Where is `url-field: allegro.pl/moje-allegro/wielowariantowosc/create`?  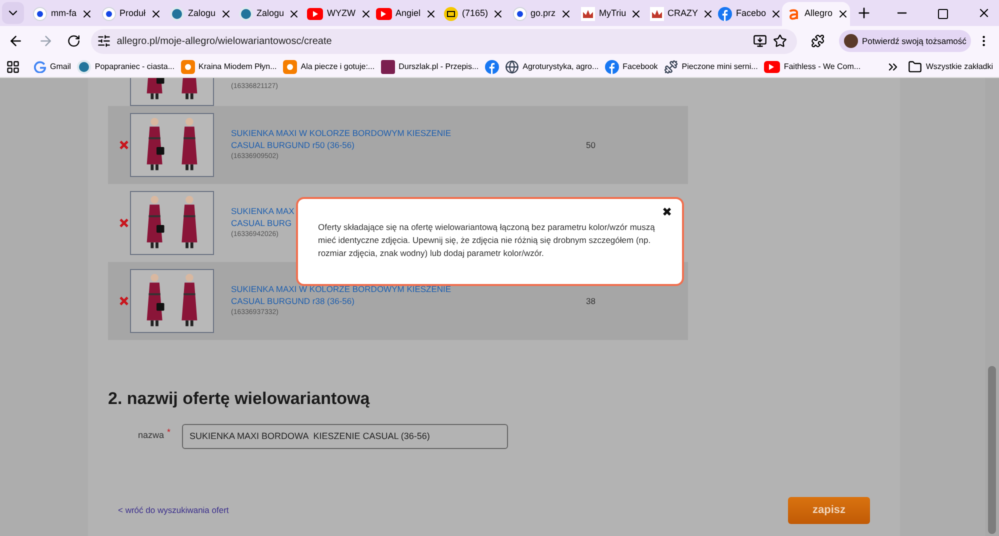 url-field: allegro.pl/moje-allegro/wielowariantowosc/create is located at coordinates (444, 41).